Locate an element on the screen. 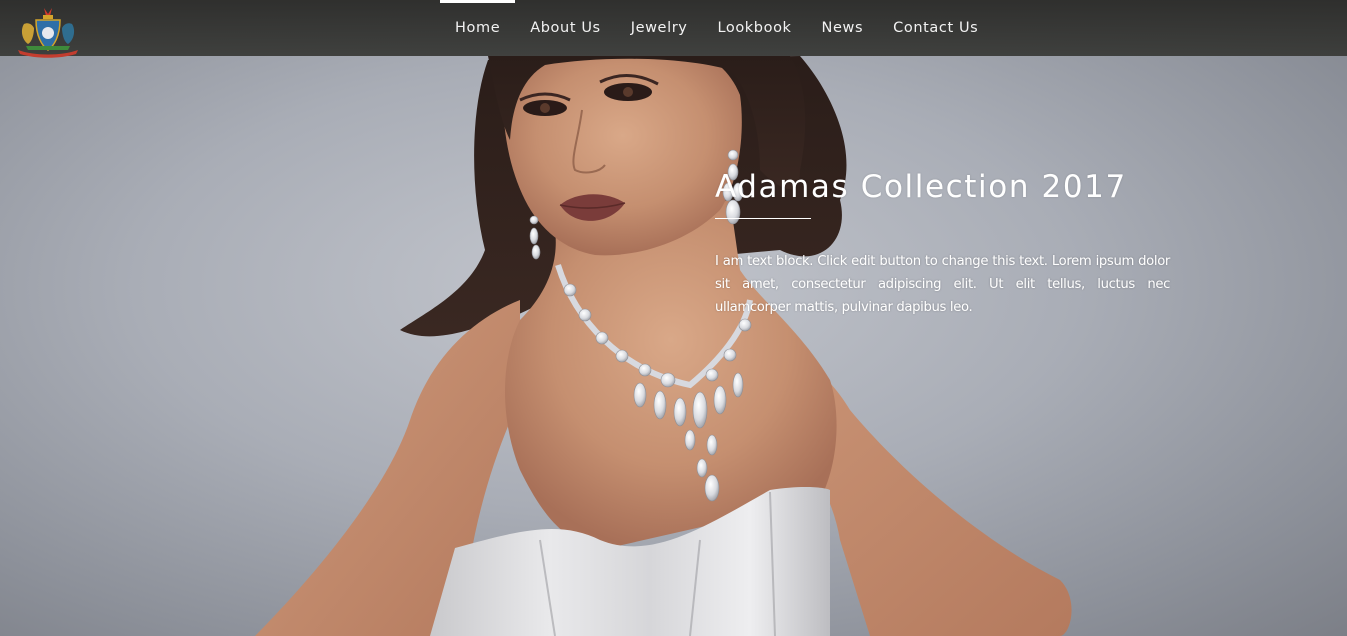 Image resolution: width=1347 pixels, height=636 pixels. nav-item-news: News is located at coordinates (843, 28).